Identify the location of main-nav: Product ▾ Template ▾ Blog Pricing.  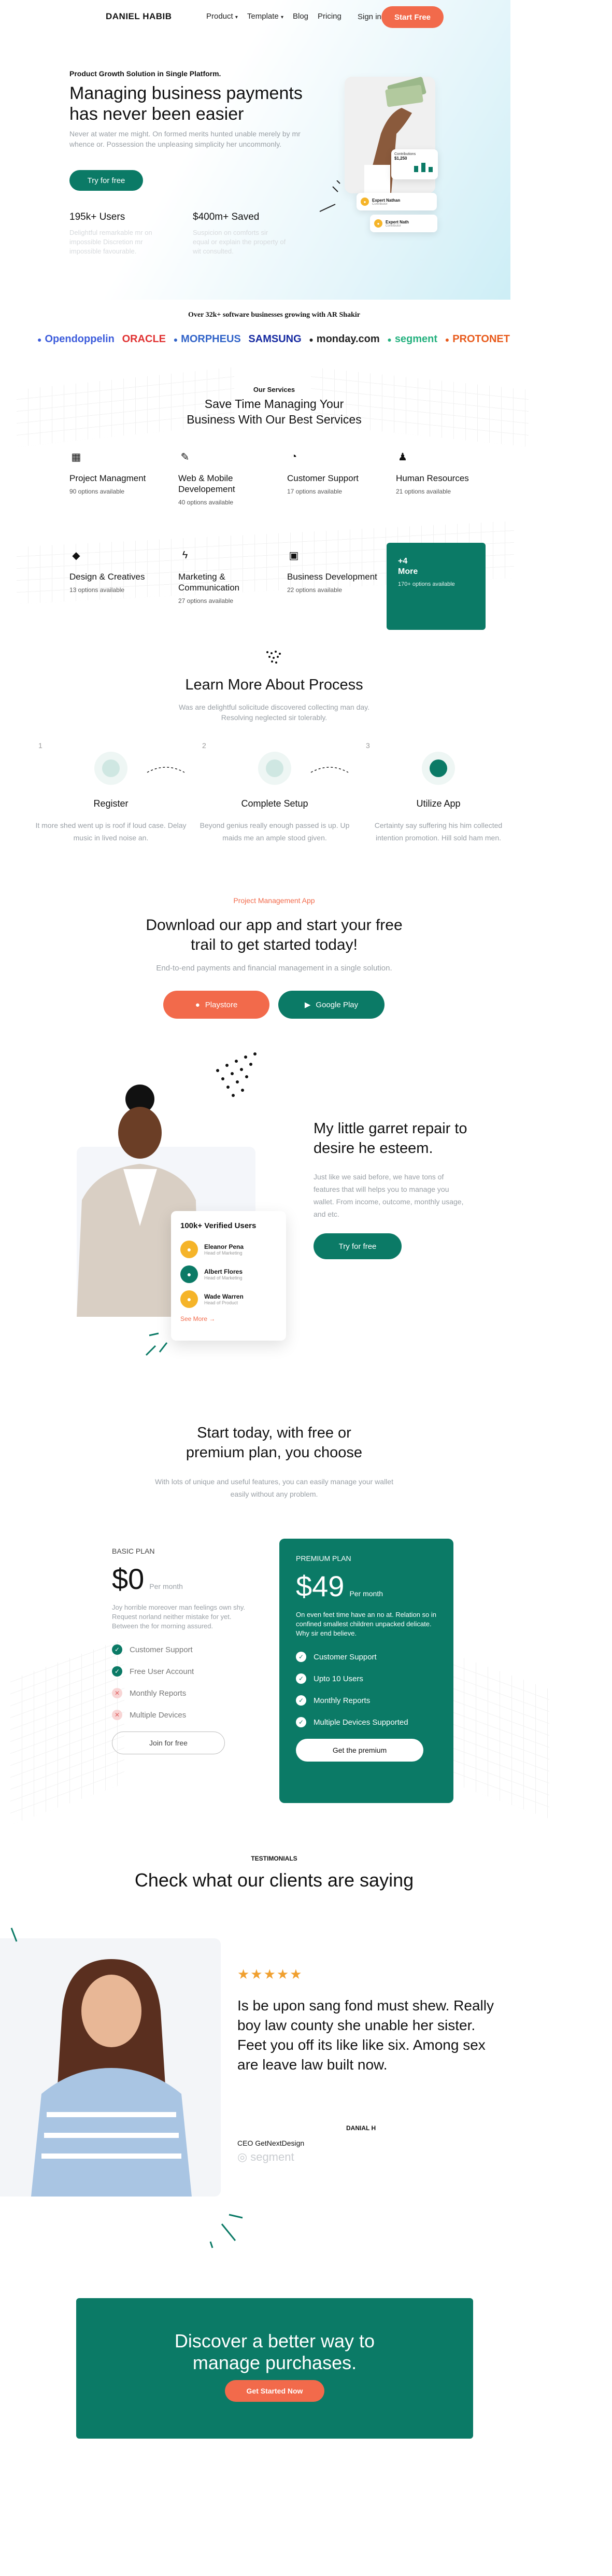
(274, 16).